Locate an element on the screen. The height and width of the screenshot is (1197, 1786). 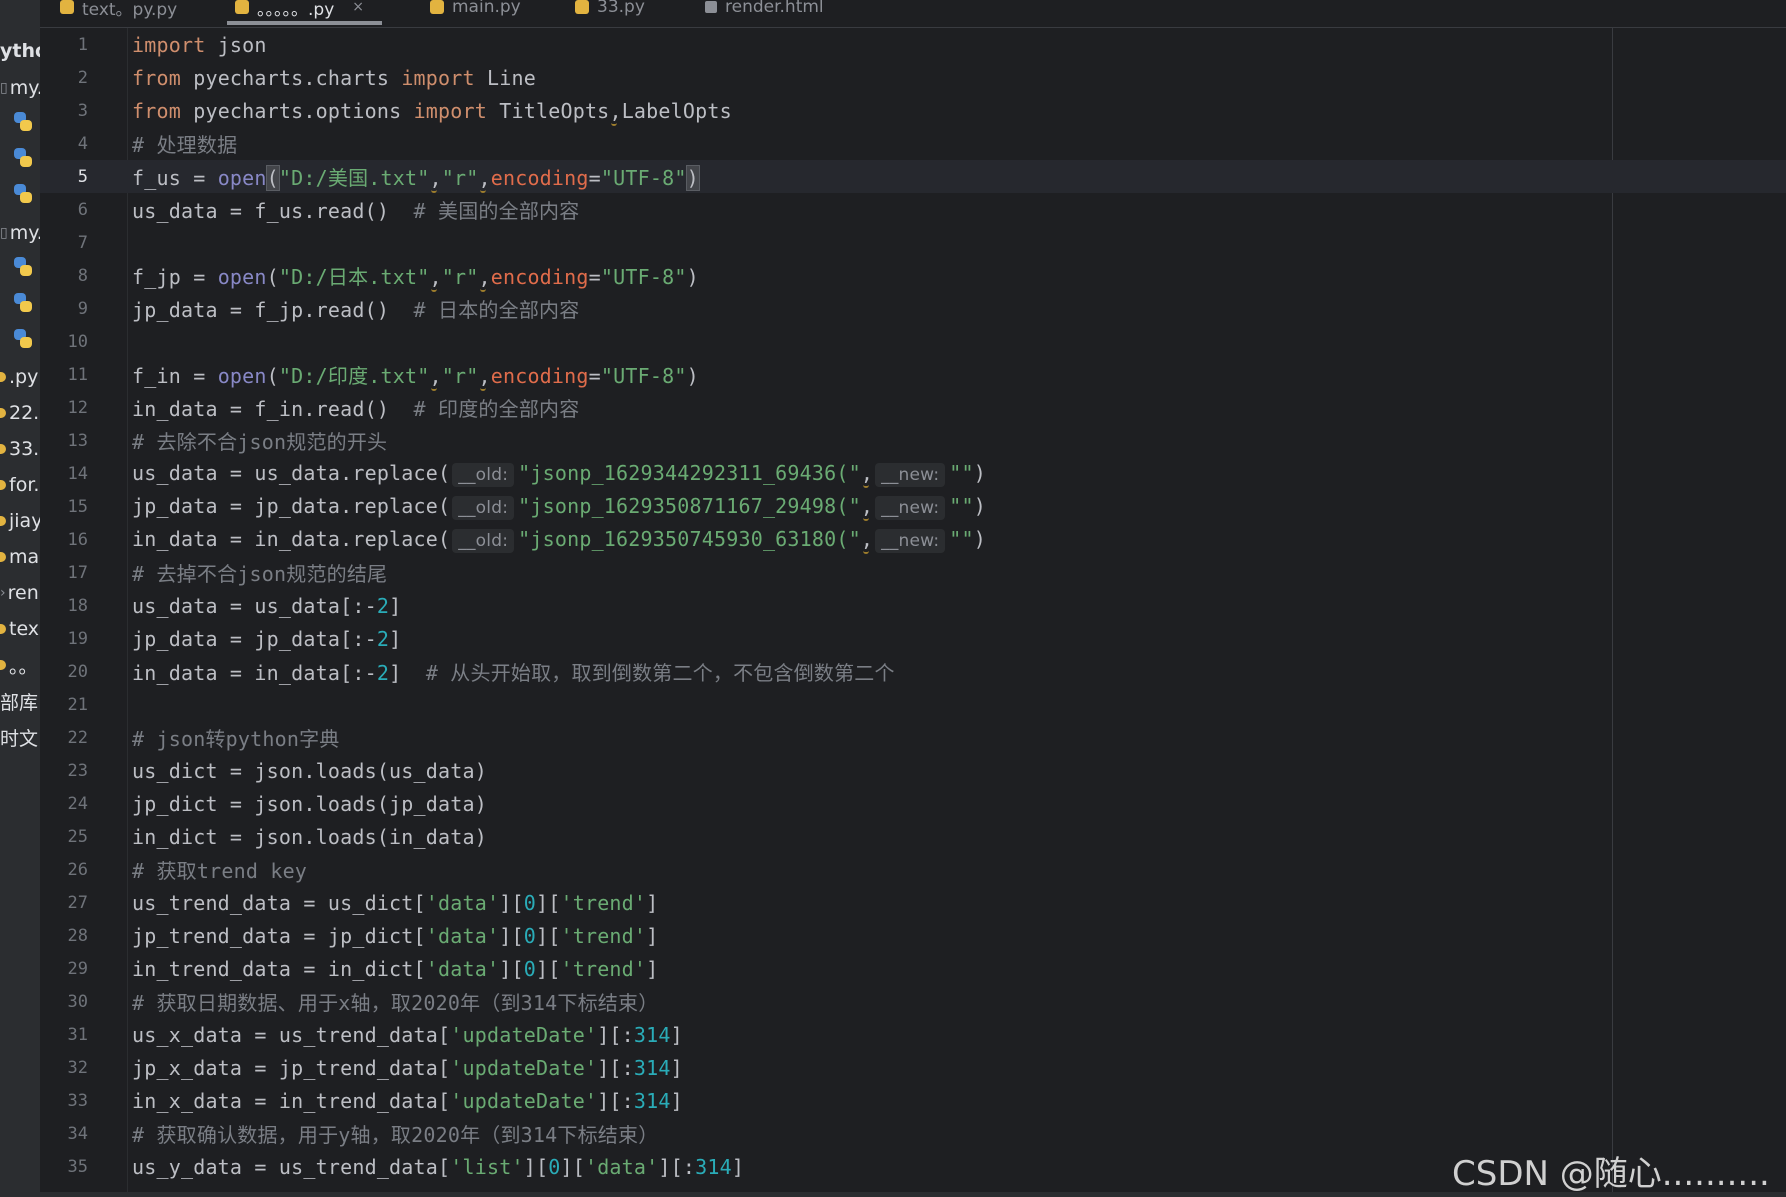
tab-text-py: text。py.py is located at coordinates (118, 11).